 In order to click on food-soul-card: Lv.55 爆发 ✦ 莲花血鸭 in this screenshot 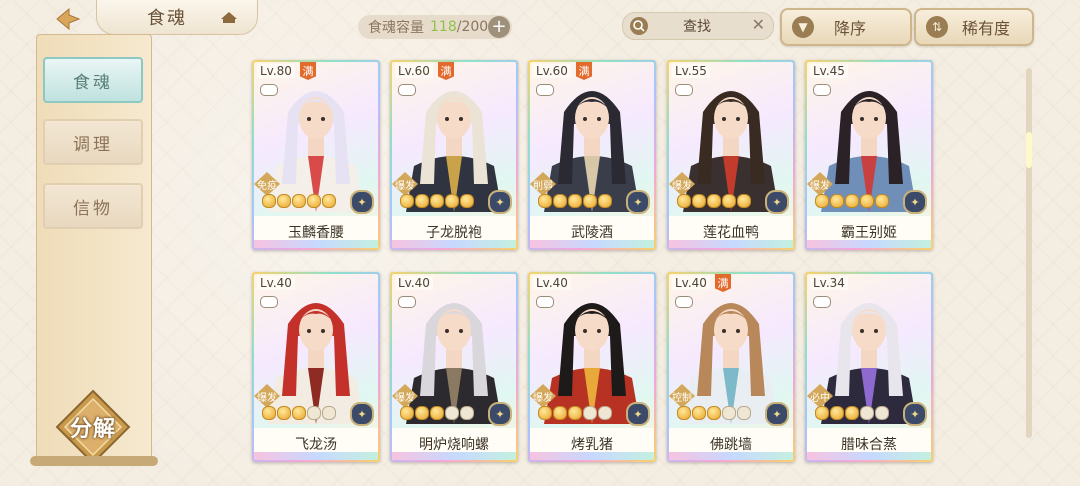, I will do `click(731, 155)`.